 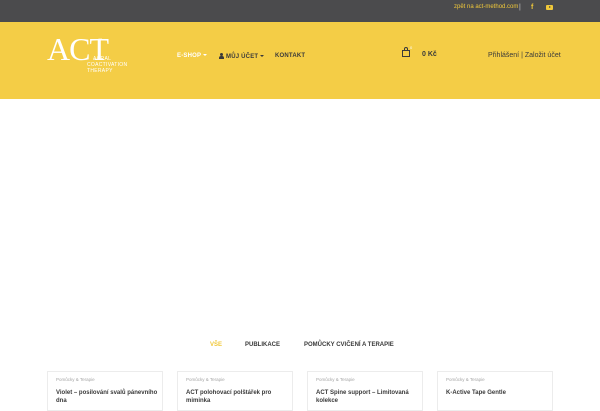 I want to click on product-title: ACT polohovací polštářek pro miminka, so click(x=237, y=397).